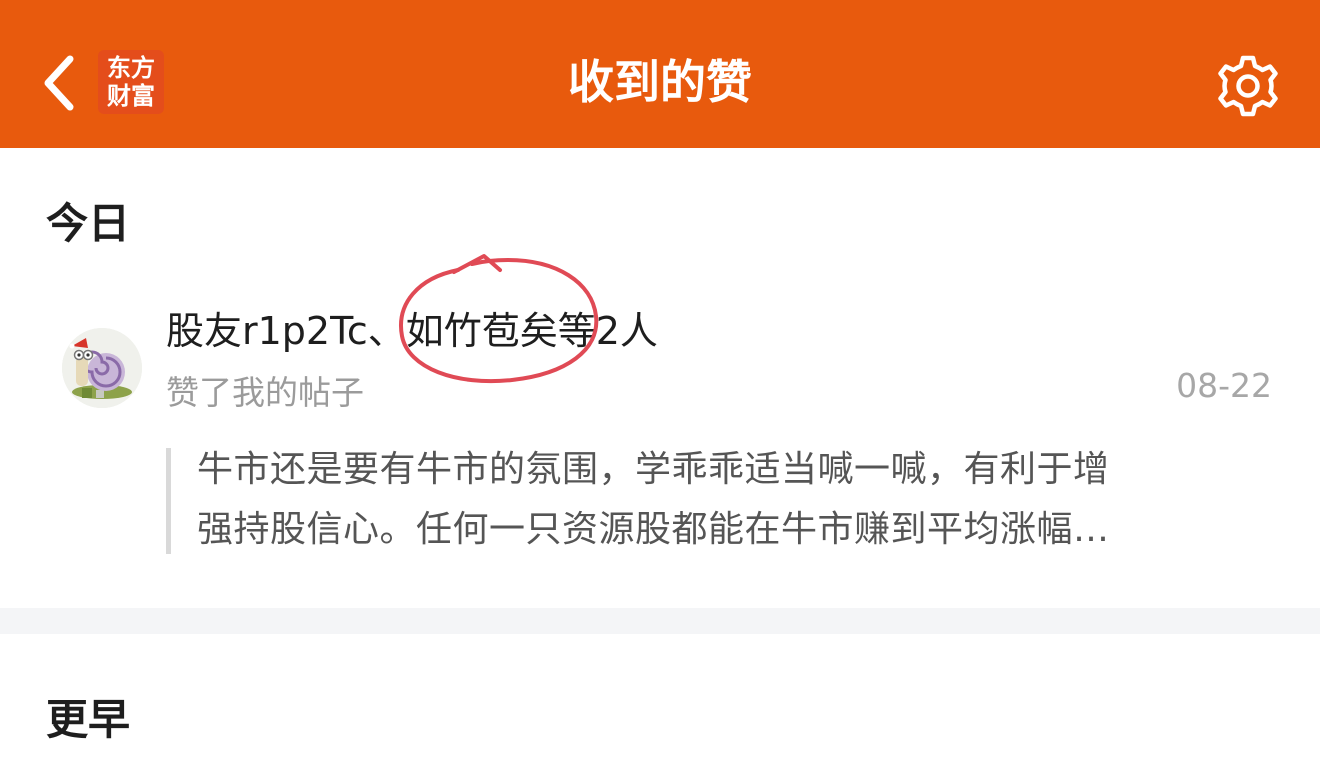 The height and width of the screenshot is (780, 1320). What do you see at coordinates (660, 82) in the screenshot?
I see `page-title: 收到的赞` at bounding box center [660, 82].